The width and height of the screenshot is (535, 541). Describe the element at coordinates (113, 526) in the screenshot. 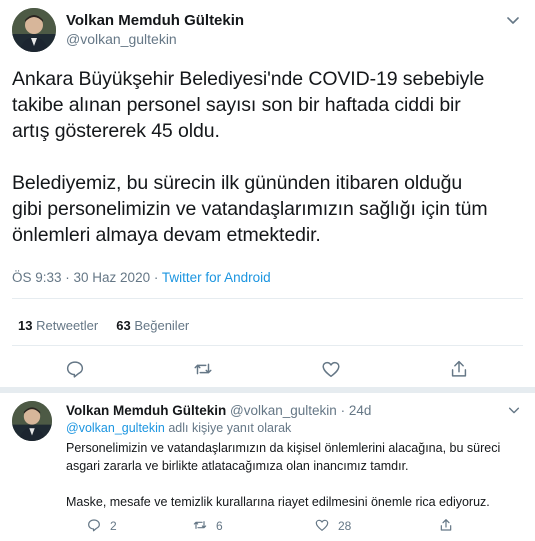

I see `reply-count: 2` at that location.